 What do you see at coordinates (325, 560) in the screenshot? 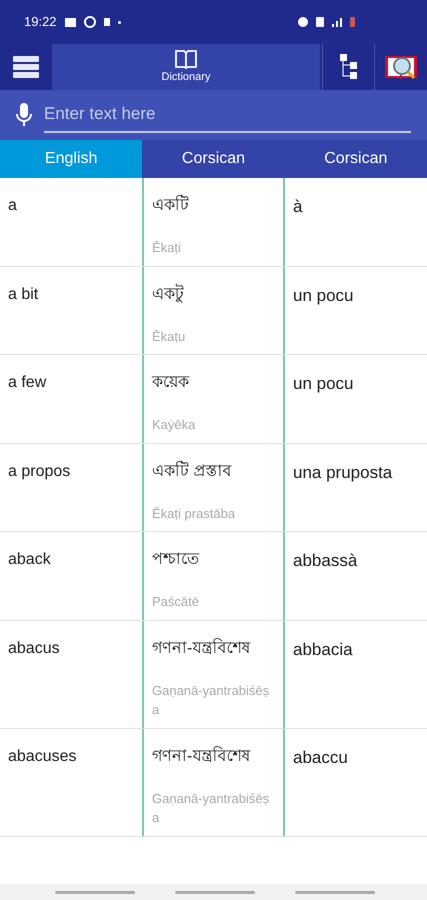
I see `corsican-word: abbassà` at bounding box center [325, 560].